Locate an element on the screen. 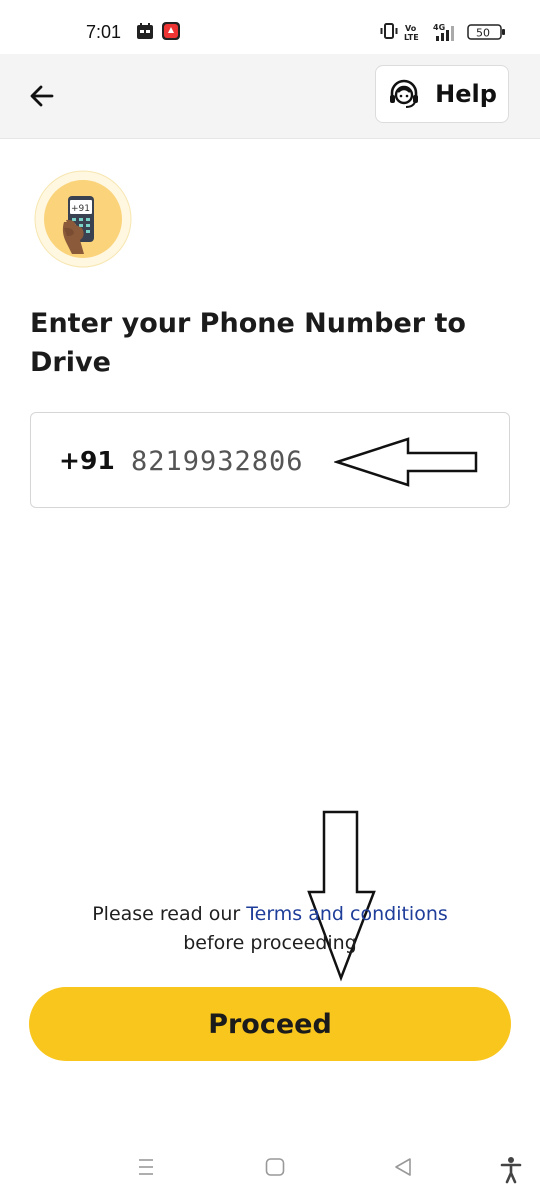  support-agent-icon is located at coordinates (404, 93).